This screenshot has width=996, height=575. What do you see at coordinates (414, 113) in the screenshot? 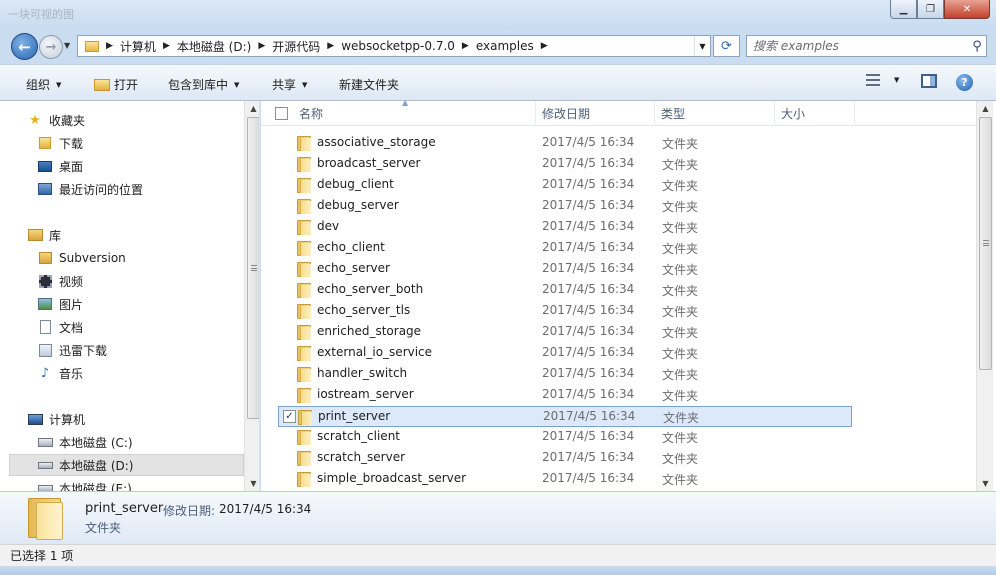
I see `column-name: 名称` at bounding box center [414, 113].